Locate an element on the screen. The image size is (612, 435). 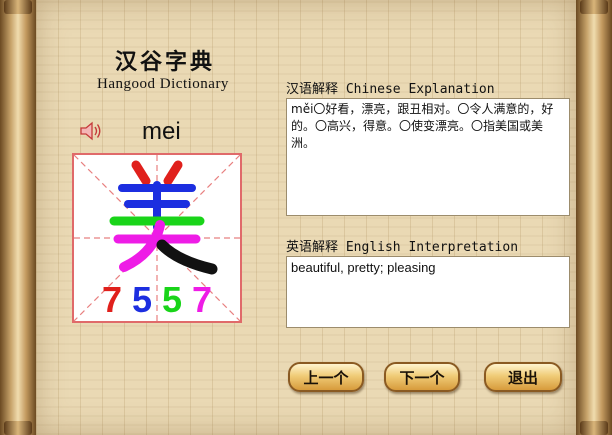
app-title: 汉谷字典 is located at coordinates (164, 62).